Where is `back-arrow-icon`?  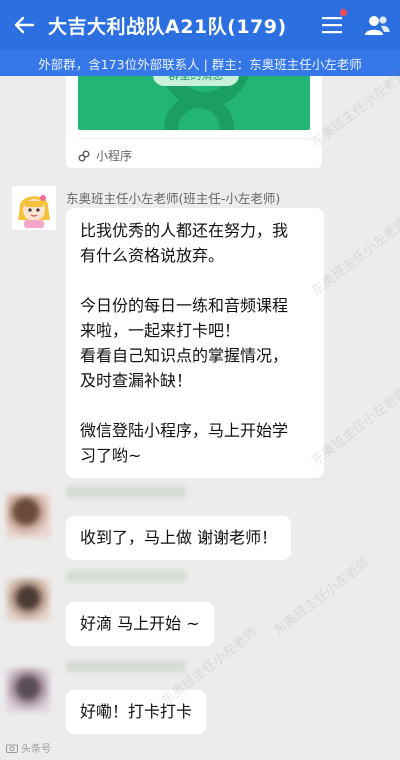 back-arrow-icon is located at coordinates (24, 25).